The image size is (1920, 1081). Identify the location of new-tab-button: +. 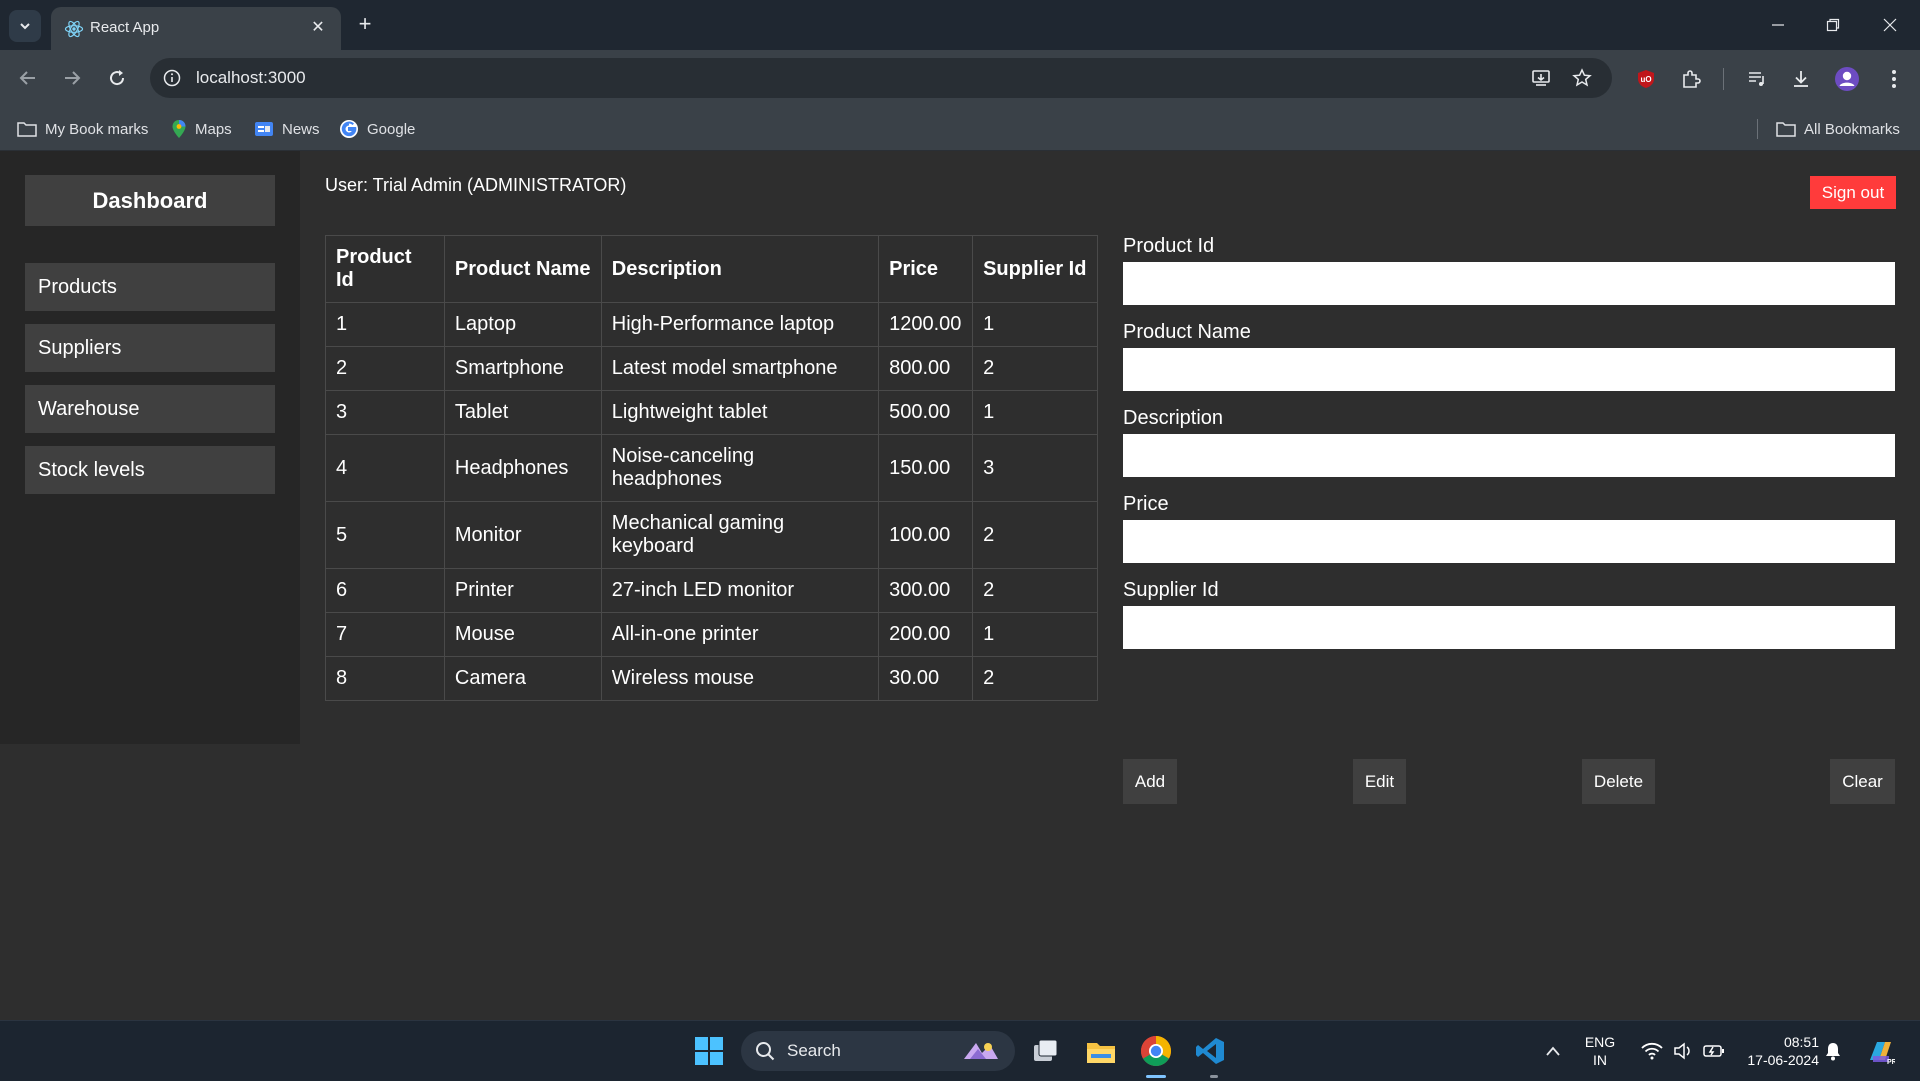
(365, 25).